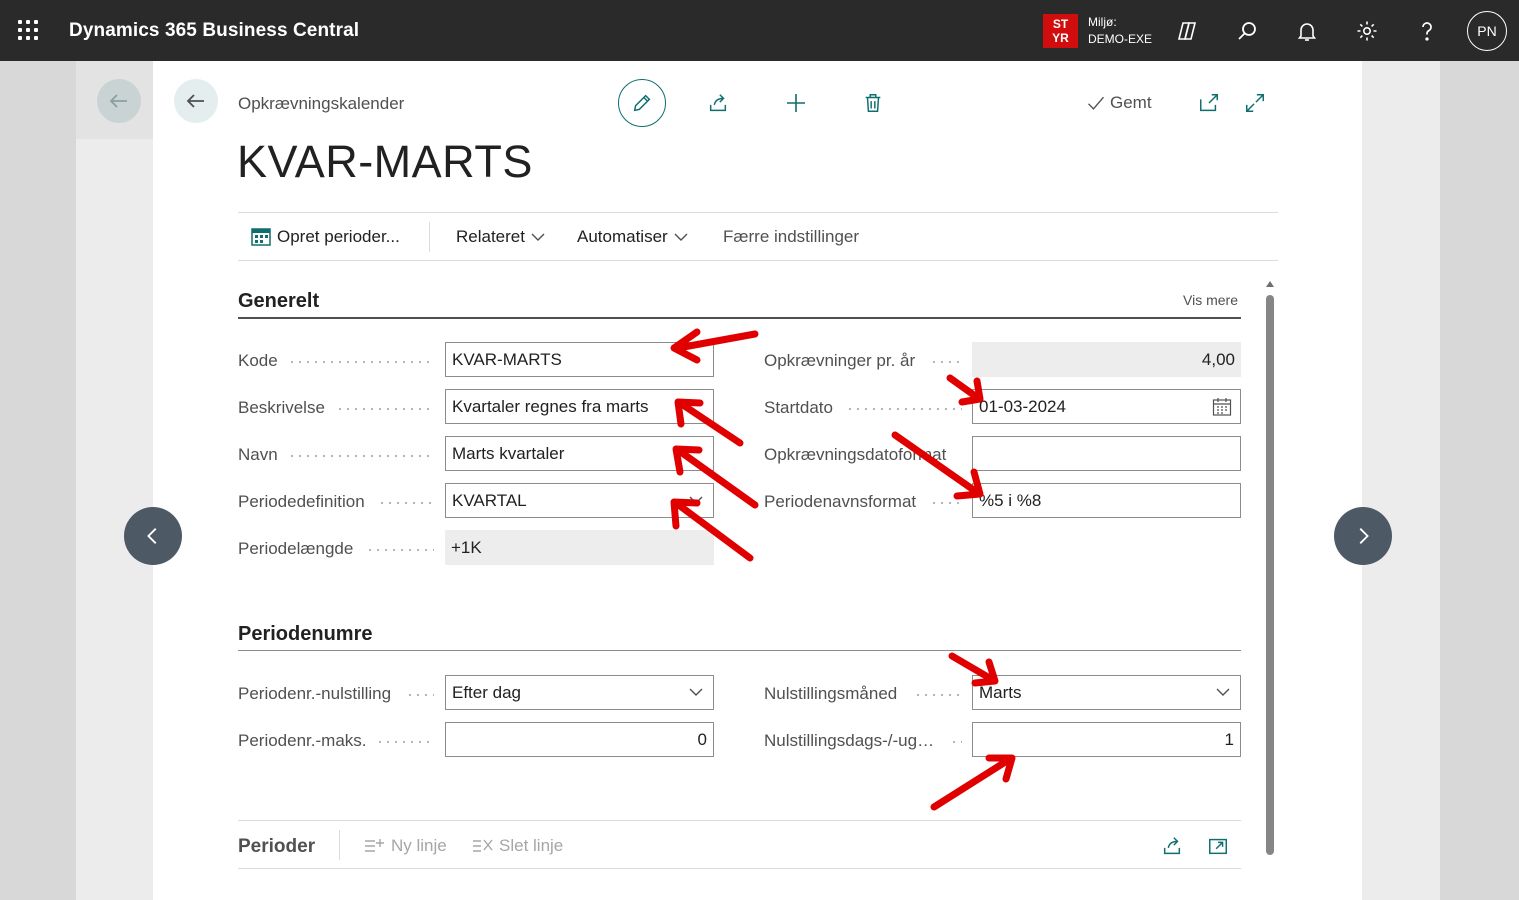  I want to click on field-label-name: Navn, so click(258, 454).